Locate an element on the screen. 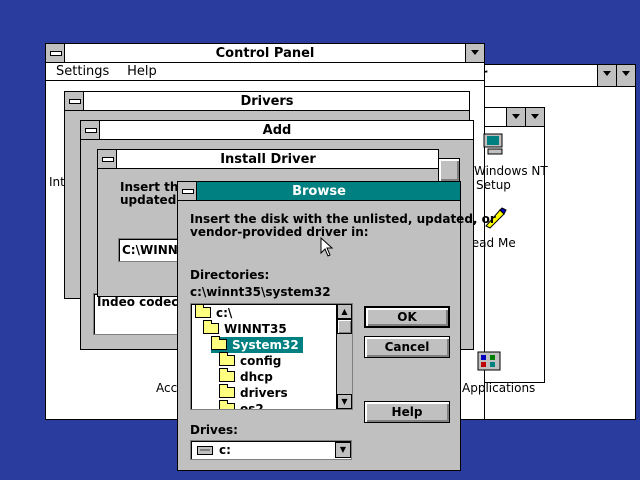 The width and height of the screenshot is (640, 480). directory-item: config is located at coordinates (252, 360).